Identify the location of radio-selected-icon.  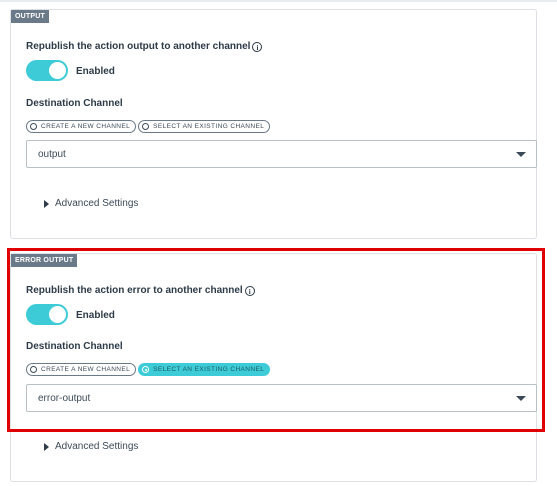
(146, 369).